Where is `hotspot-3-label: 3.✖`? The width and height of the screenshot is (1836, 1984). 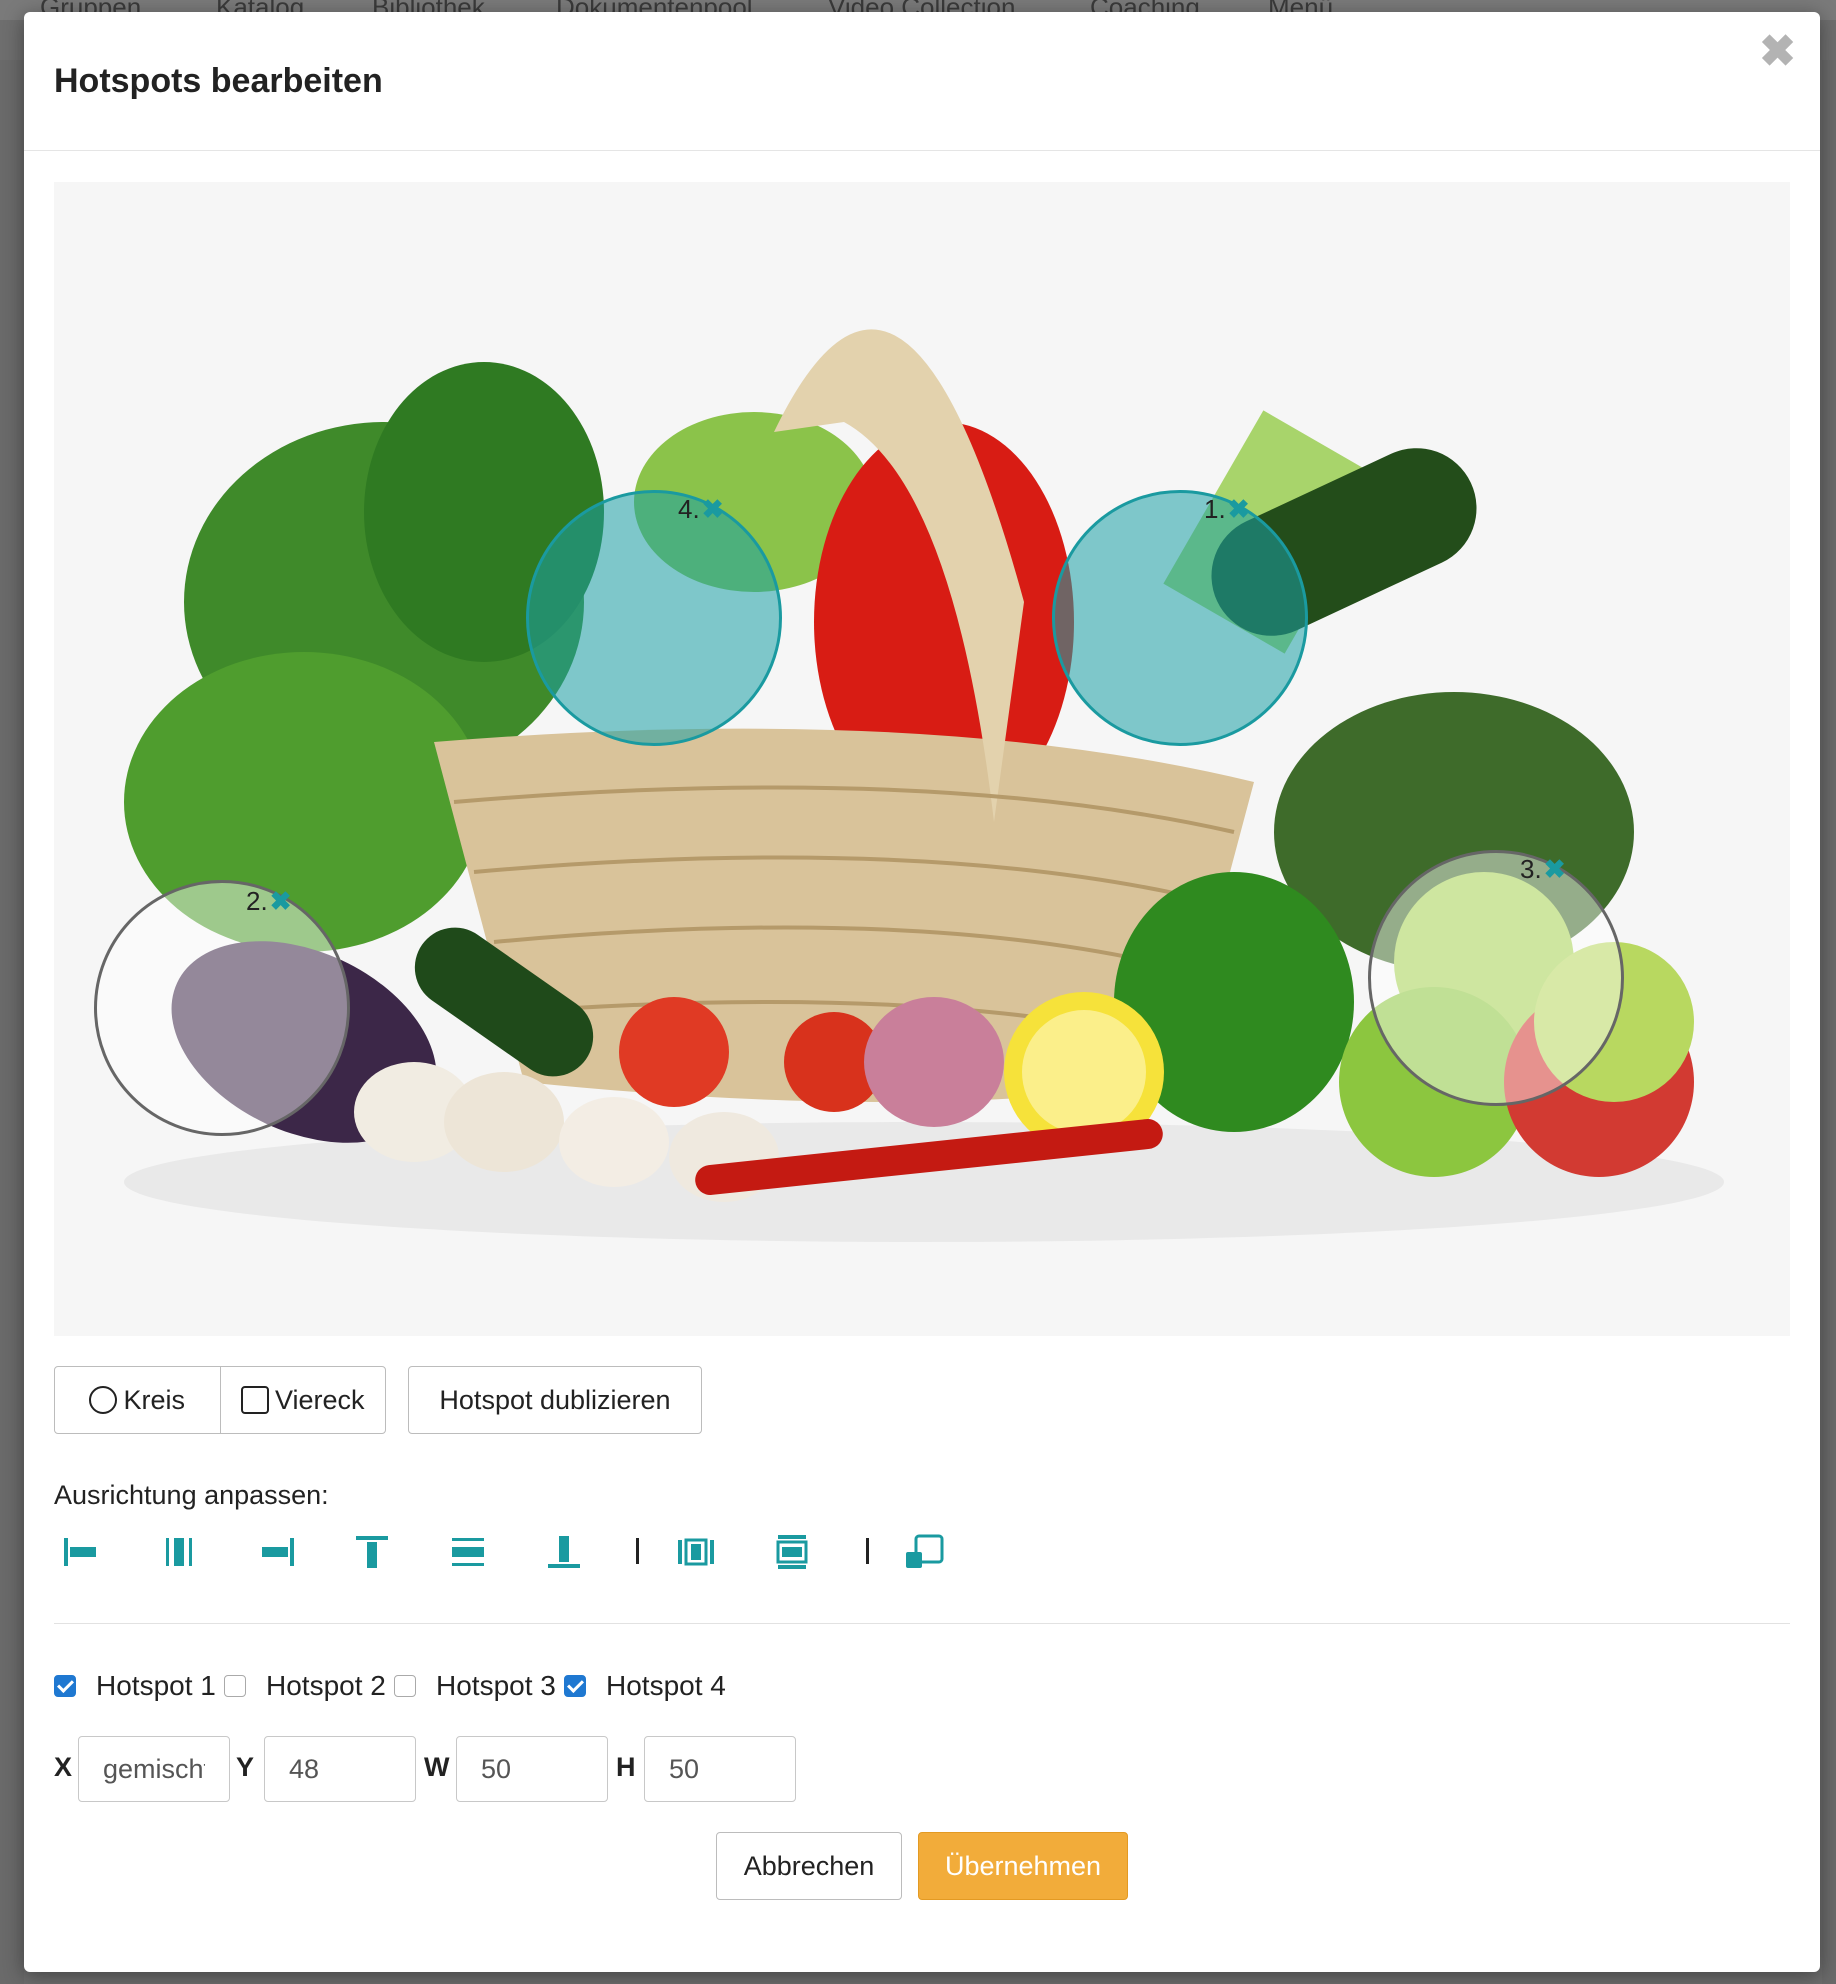 hotspot-3-label: 3.✖ is located at coordinates (1542, 869).